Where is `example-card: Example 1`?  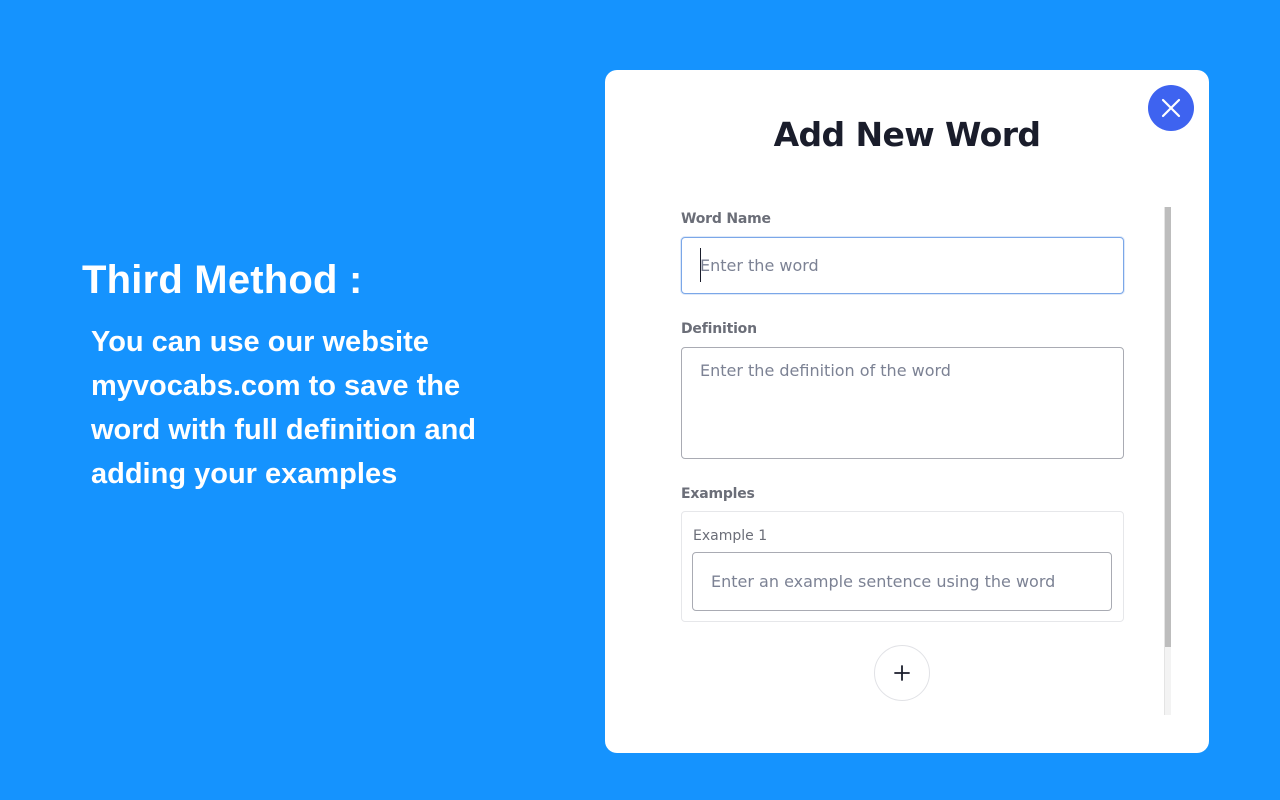 example-card: Example 1 is located at coordinates (902, 566).